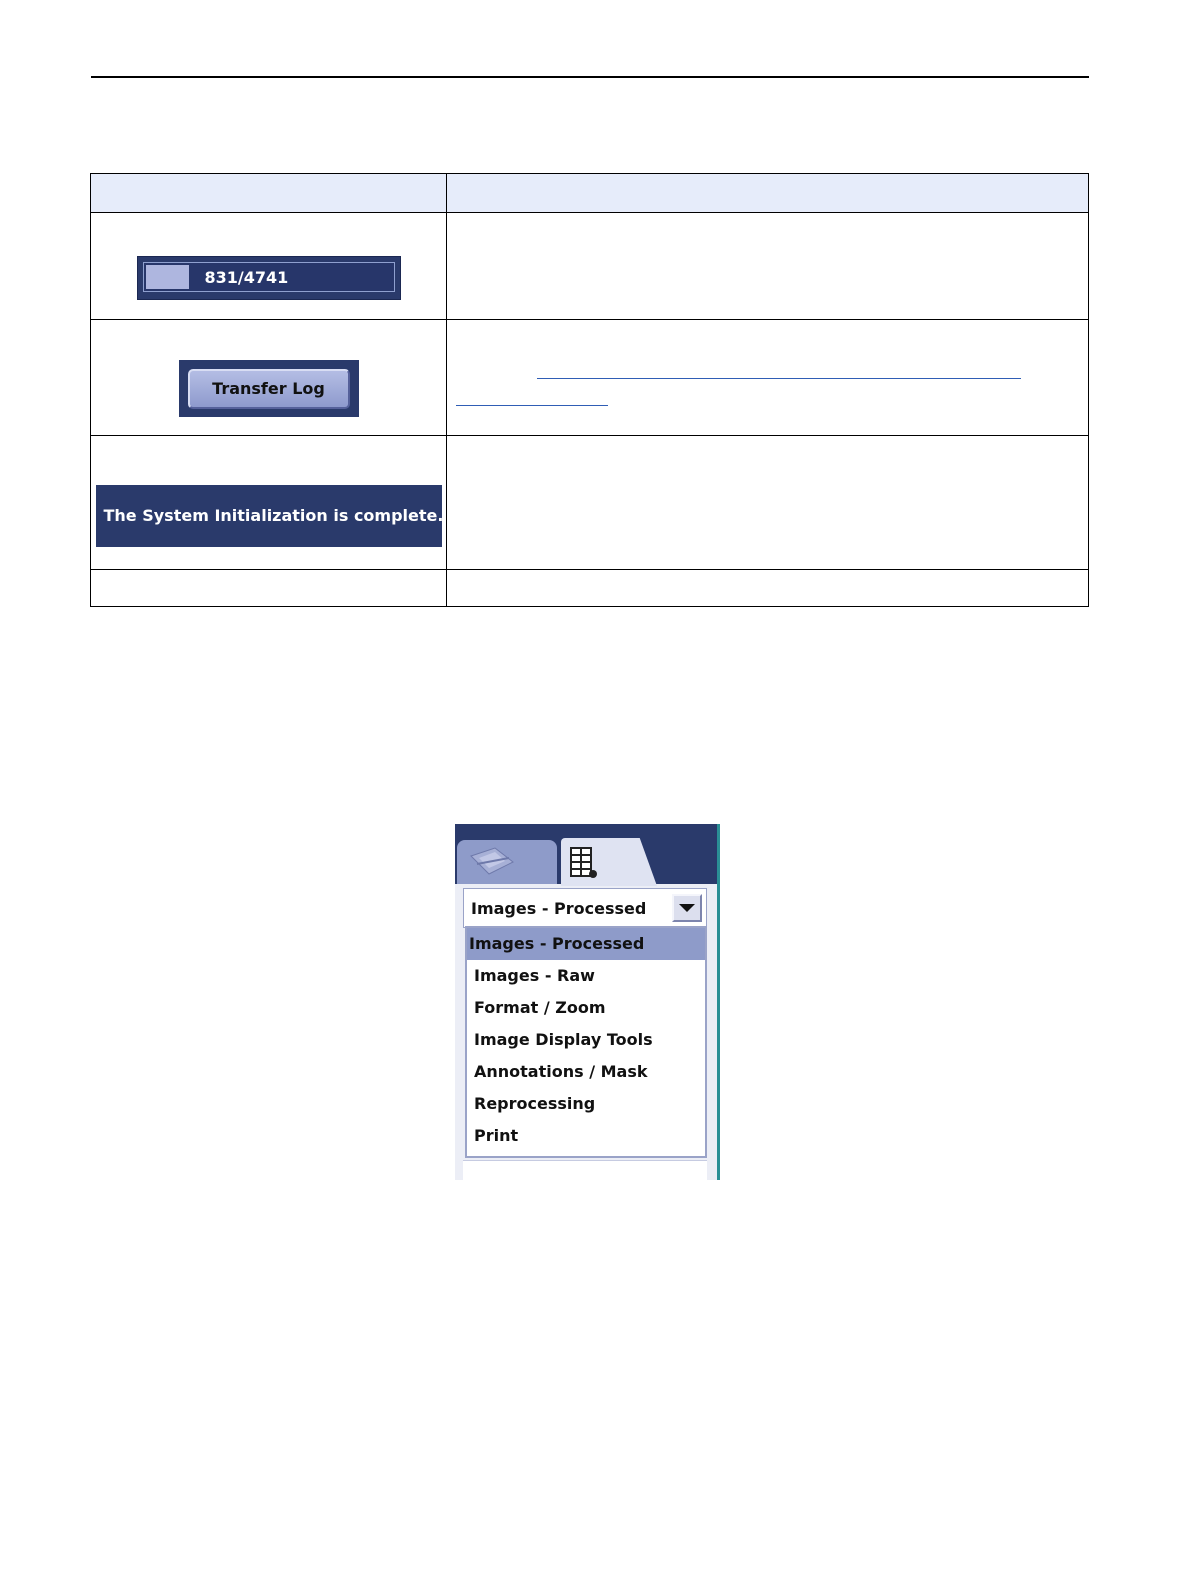  I want to click on chevron-down-icon, so click(687, 908).